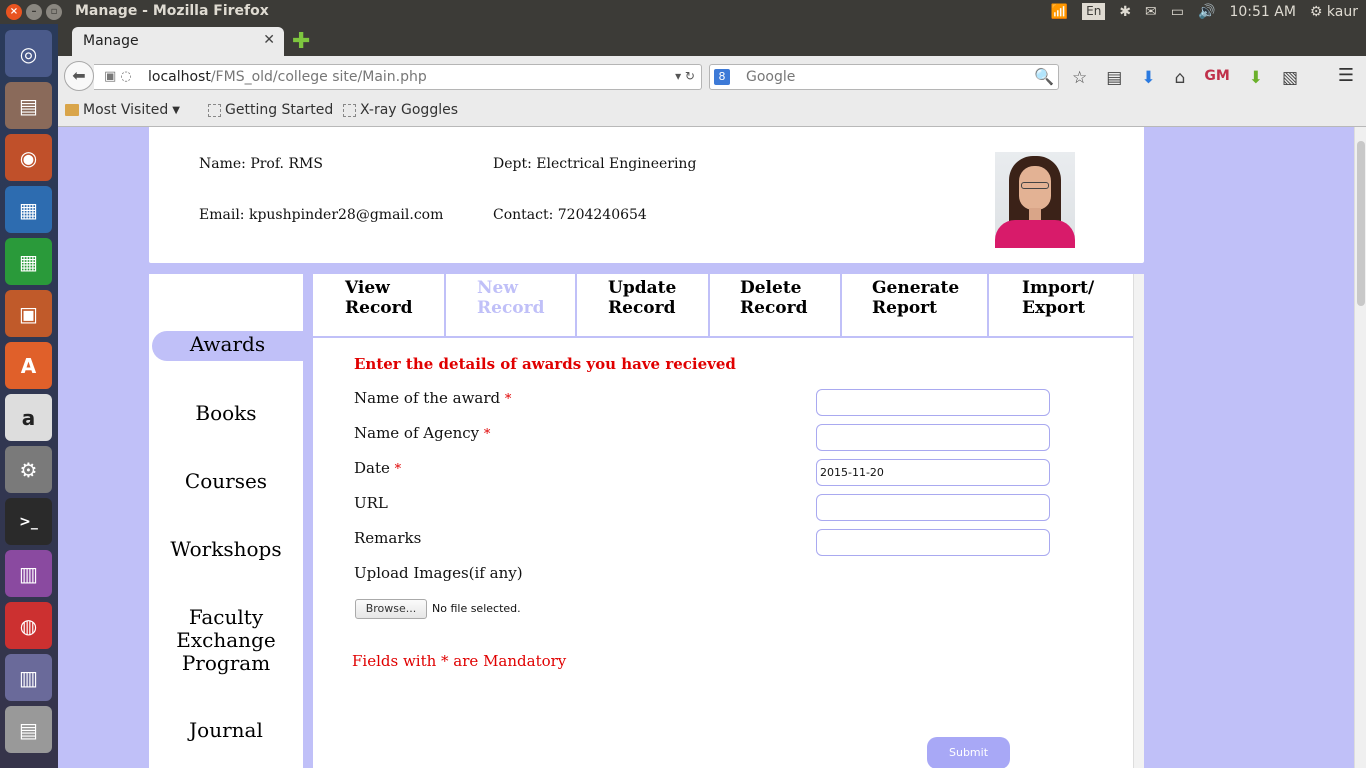 This screenshot has width=1366, height=768. I want to click on folder-icon, so click(72, 110).